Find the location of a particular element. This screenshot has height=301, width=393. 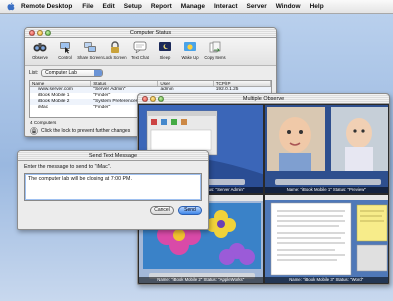

message-titlebar: Send Text Message is located at coordinates (113, 156).